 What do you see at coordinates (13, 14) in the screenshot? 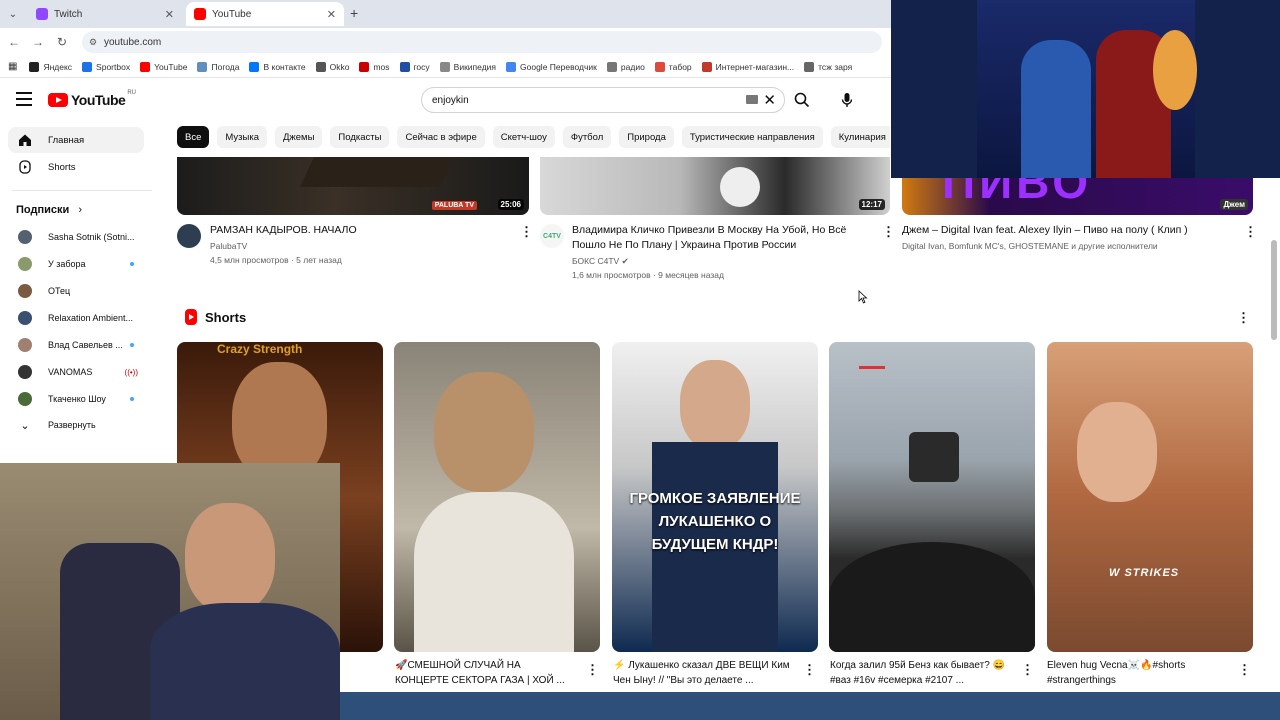
I see `tab-list-chevron-icon: ⌄` at bounding box center [13, 14].